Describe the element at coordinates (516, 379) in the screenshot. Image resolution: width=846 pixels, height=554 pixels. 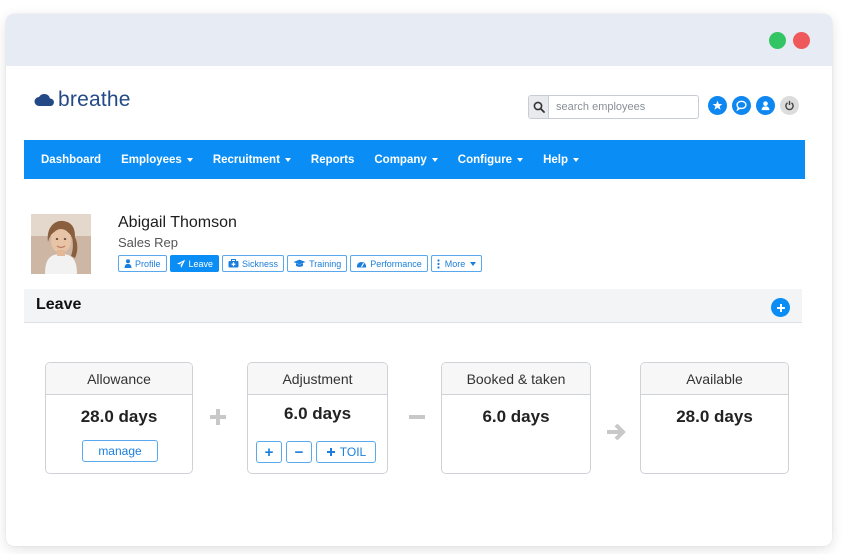
I see `card-title: Booked & taken` at that location.